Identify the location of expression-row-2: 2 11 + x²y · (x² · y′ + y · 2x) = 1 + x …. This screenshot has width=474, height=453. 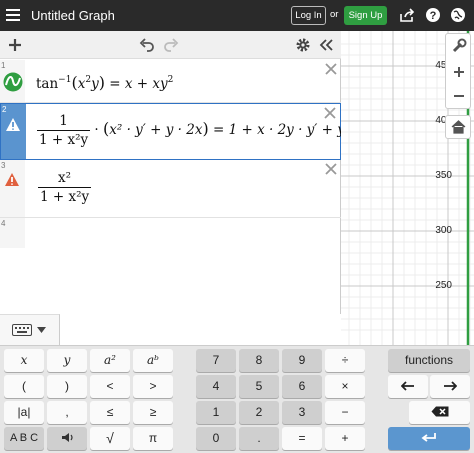
(175, 131).